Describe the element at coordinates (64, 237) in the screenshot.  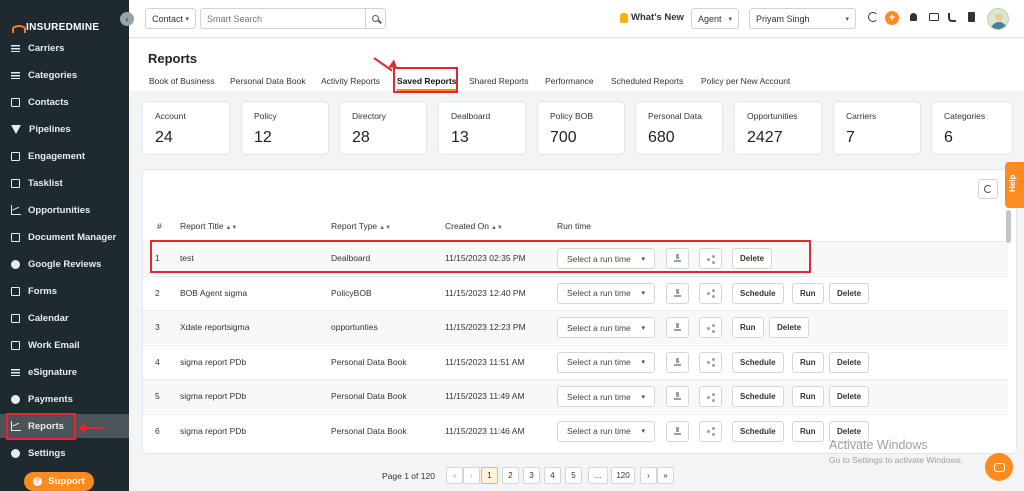
I see `sidebar-item-document-manager: Document Manager` at that location.